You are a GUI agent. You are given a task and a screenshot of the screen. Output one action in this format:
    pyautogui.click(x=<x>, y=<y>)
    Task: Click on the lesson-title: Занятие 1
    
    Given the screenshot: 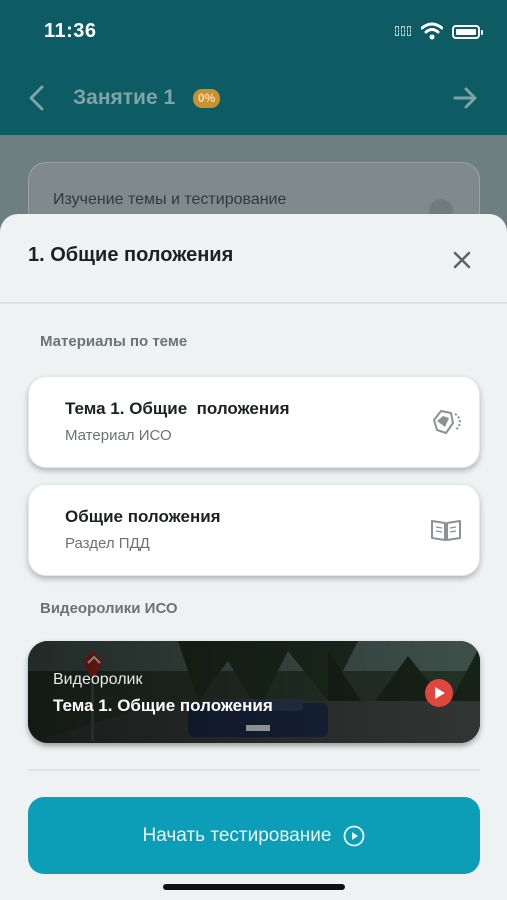 What is the action you would take?
    pyautogui.click(x=124, y=97)
    